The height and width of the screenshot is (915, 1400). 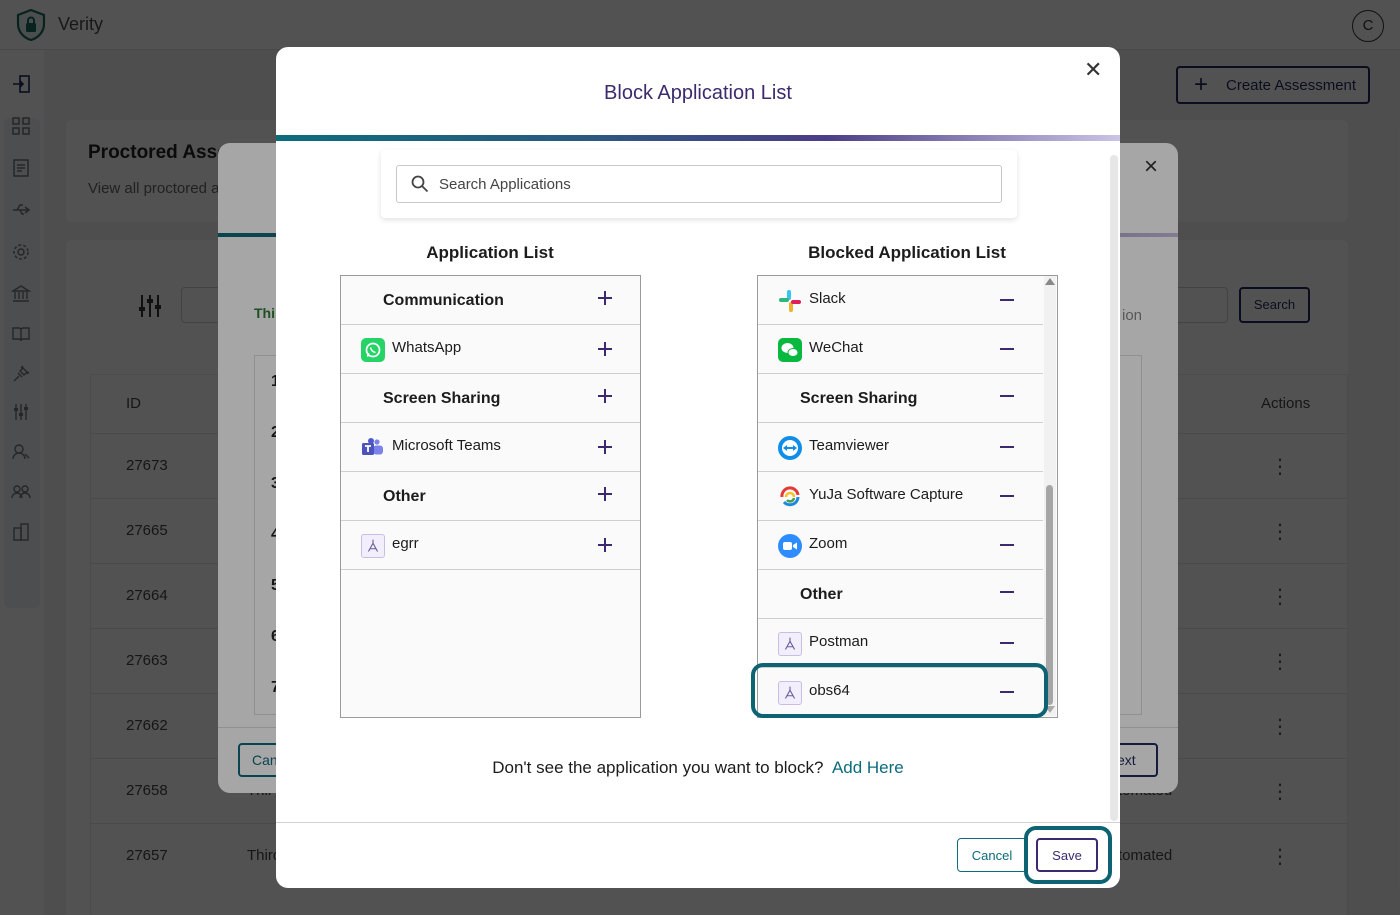 I want to click on app-row-whatsapp: WhatsApp, so click(x=490, y=349).